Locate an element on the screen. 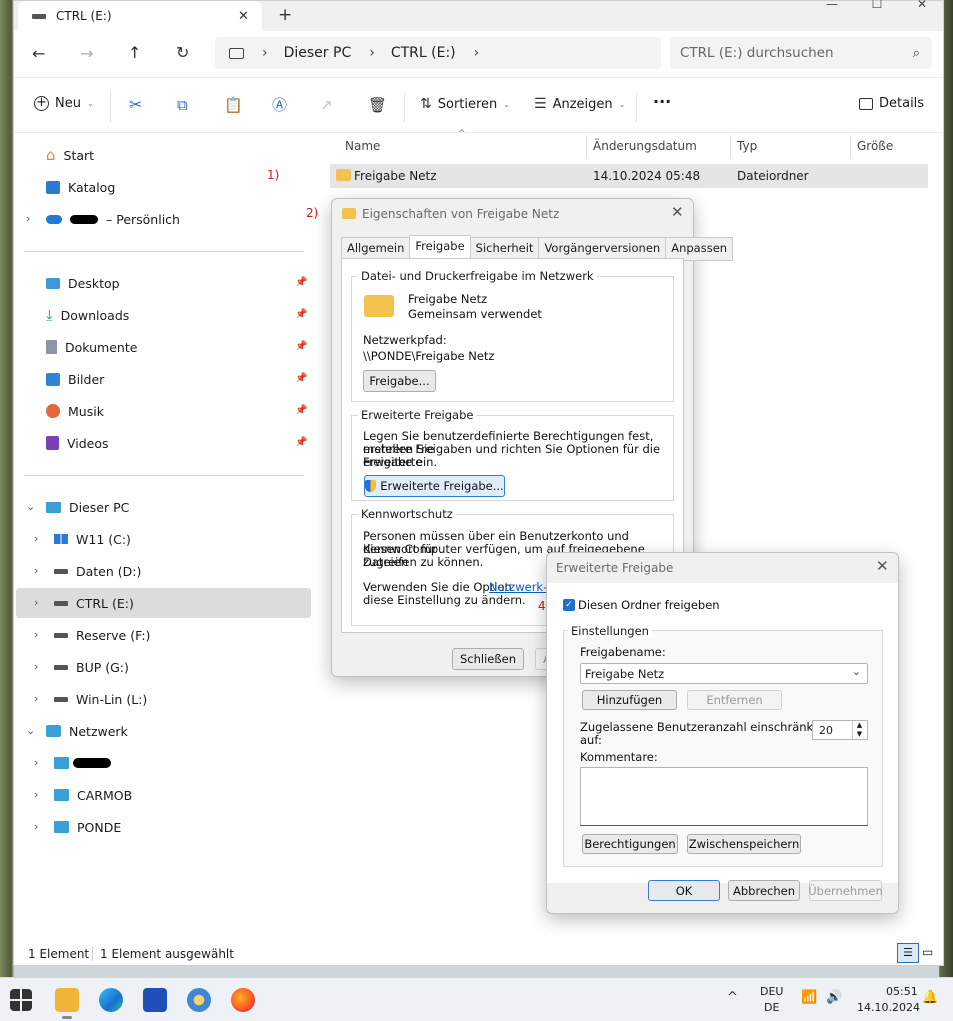 This screenshot has width=953, height=1021. caching-button: Zwischenspeichern is located at coordinates (744, 844).